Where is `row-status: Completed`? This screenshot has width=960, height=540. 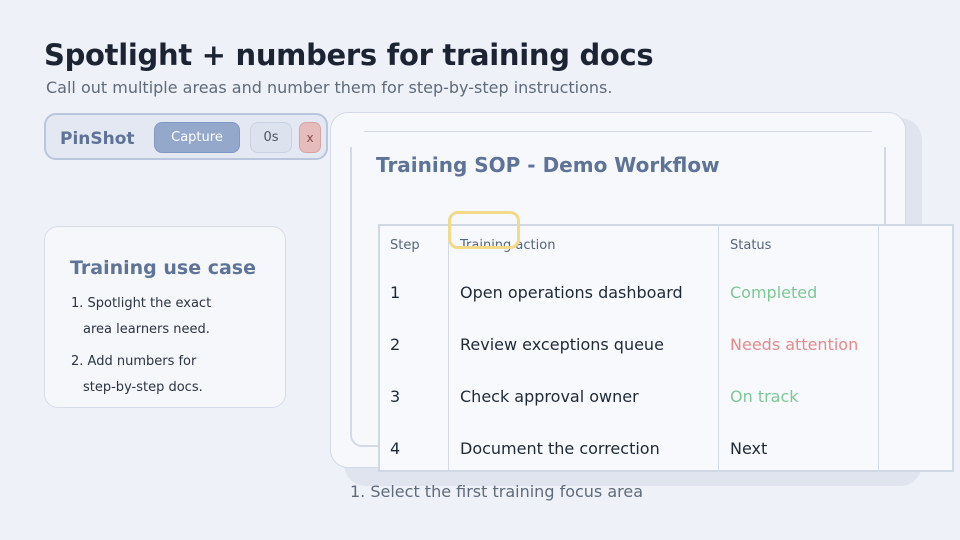
row-status: Completed is located at coordinates (774, 292).